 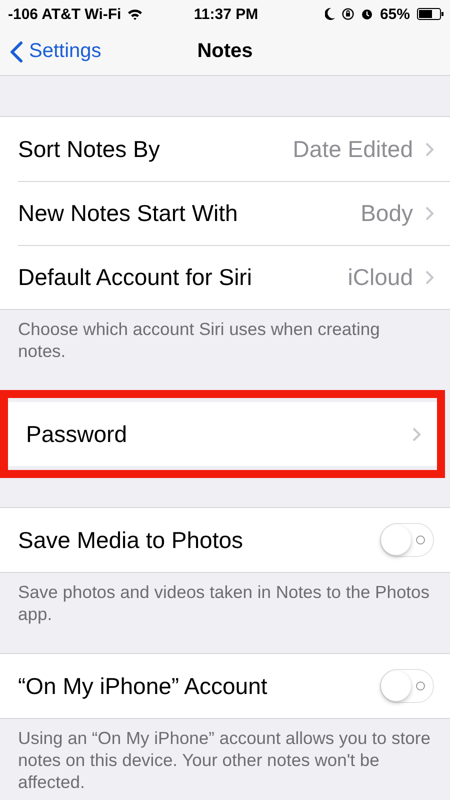 What do you see at coordinates (430, 14) in the screenshot?
I see `battery-icon` at bounding box center [430, 14].